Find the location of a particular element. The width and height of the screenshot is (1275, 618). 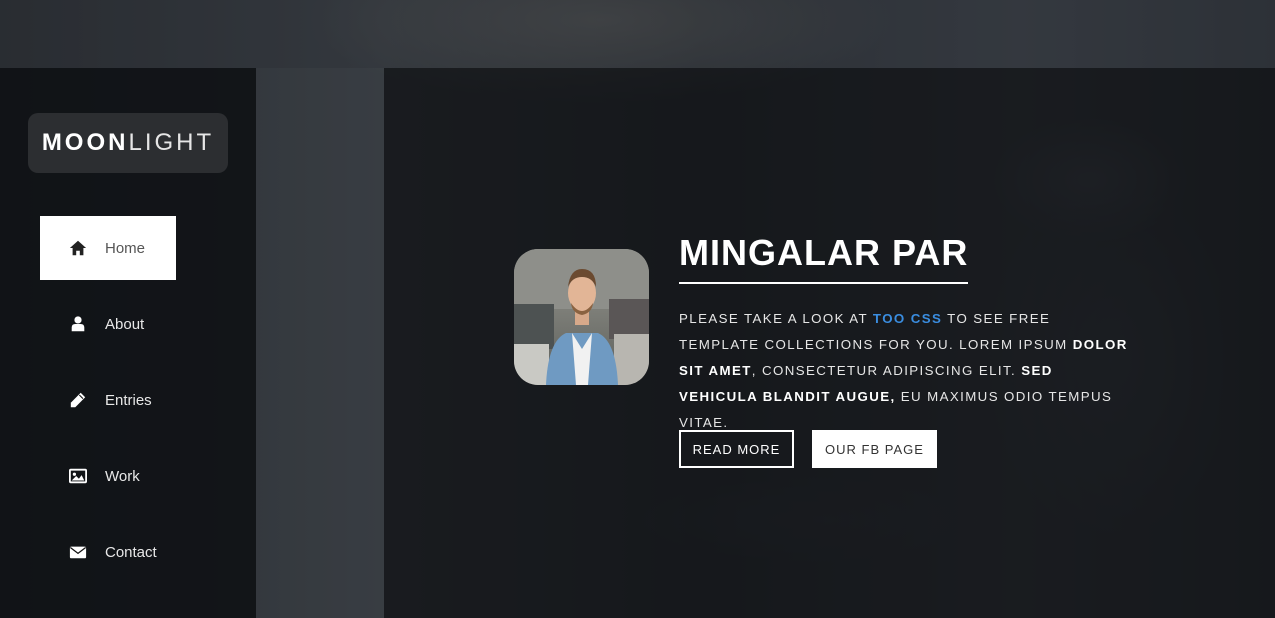

nav-item-label: Contact is located at coordinates (131, 552).